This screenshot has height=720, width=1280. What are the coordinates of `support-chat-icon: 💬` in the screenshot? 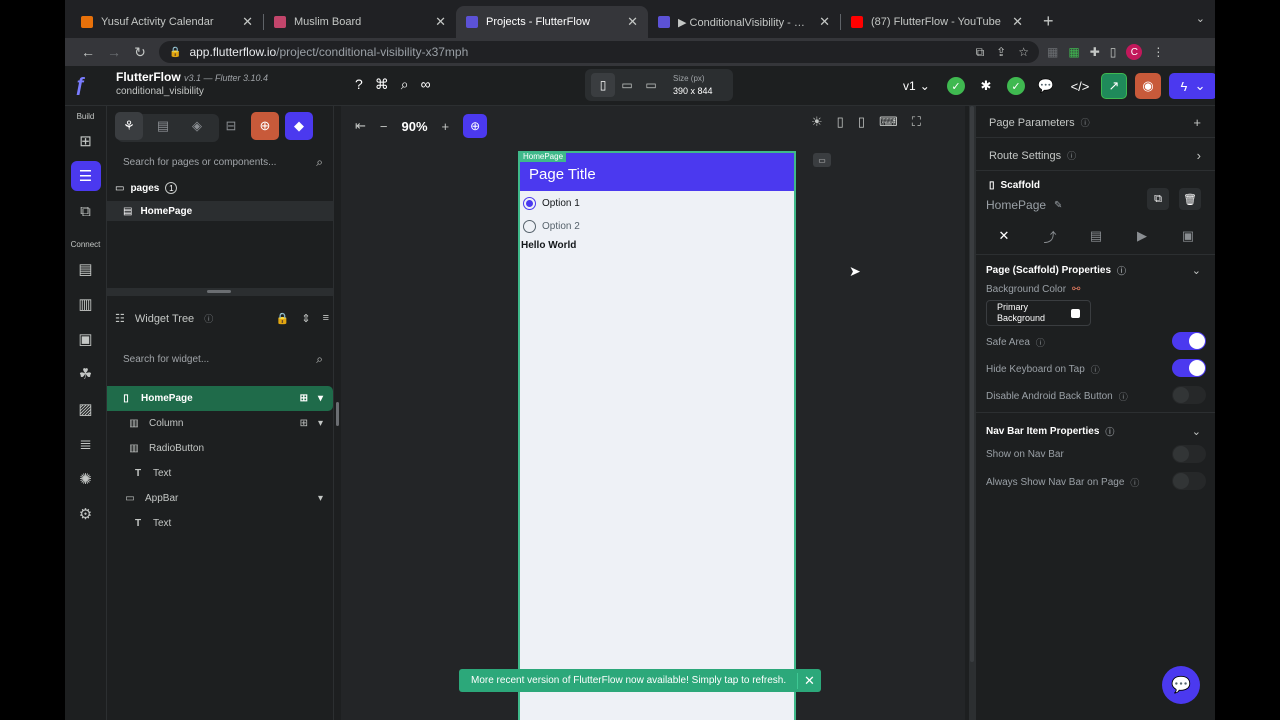 It's located at (1181, 685).